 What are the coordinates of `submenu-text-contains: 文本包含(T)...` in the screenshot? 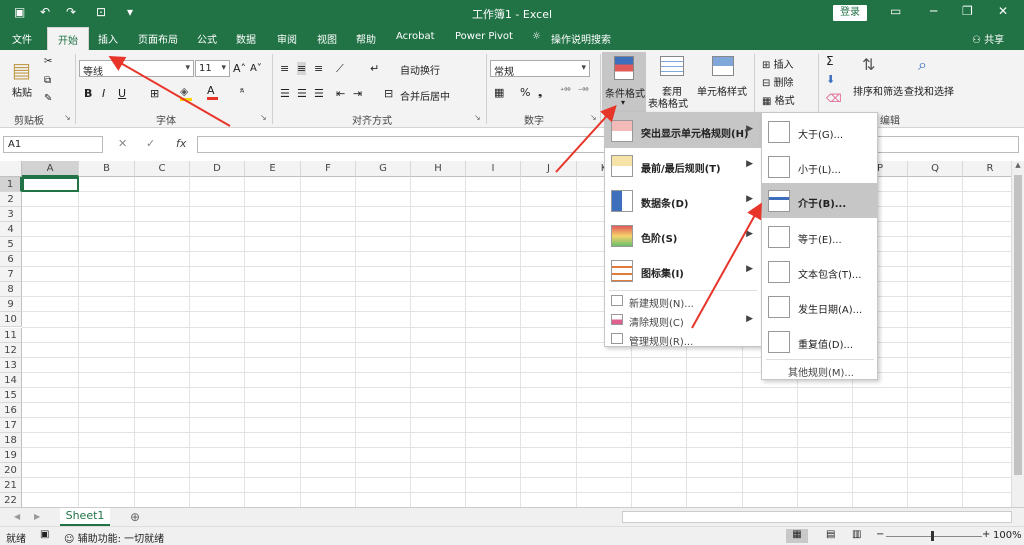 It's located at (819, 271).